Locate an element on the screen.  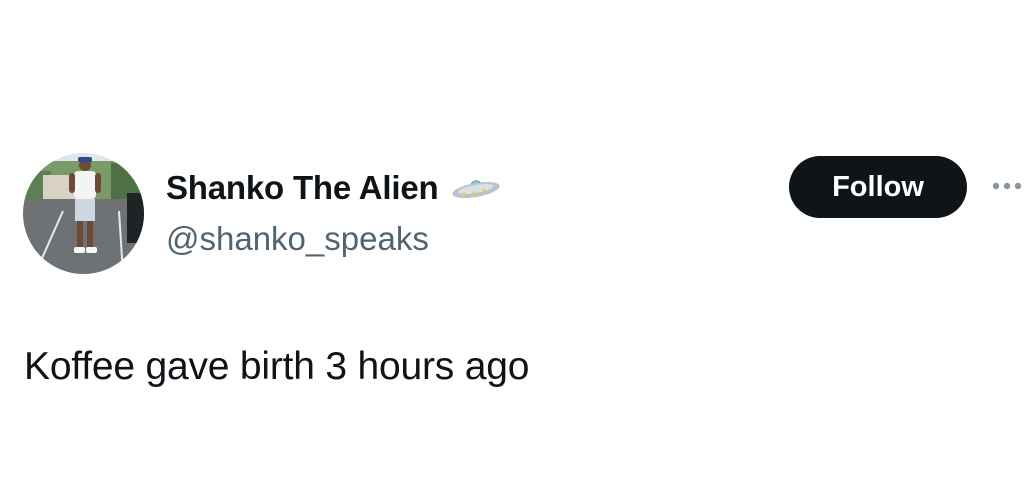
follow-button: Follow is located at coordinates (878, 187).